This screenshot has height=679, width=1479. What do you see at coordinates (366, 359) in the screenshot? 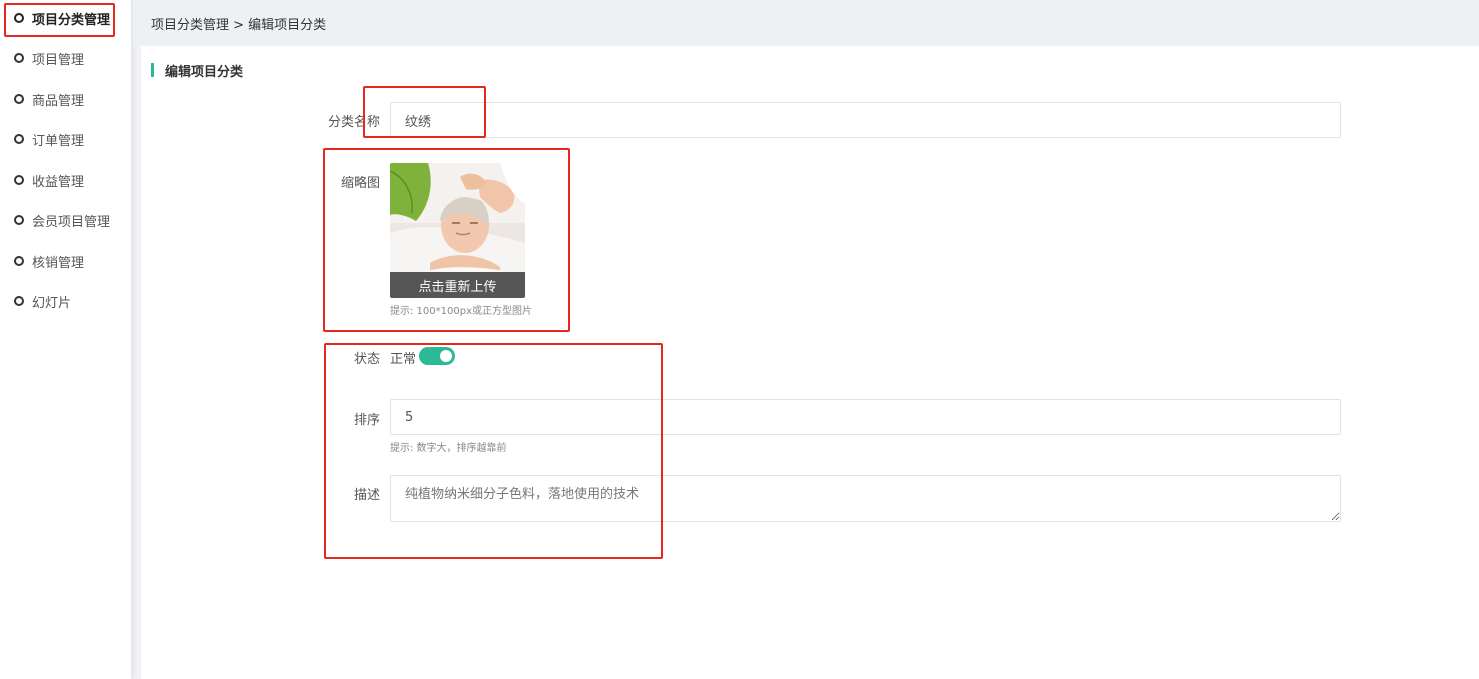
I see `status-label: 状态` at bounding box center [366, 359].